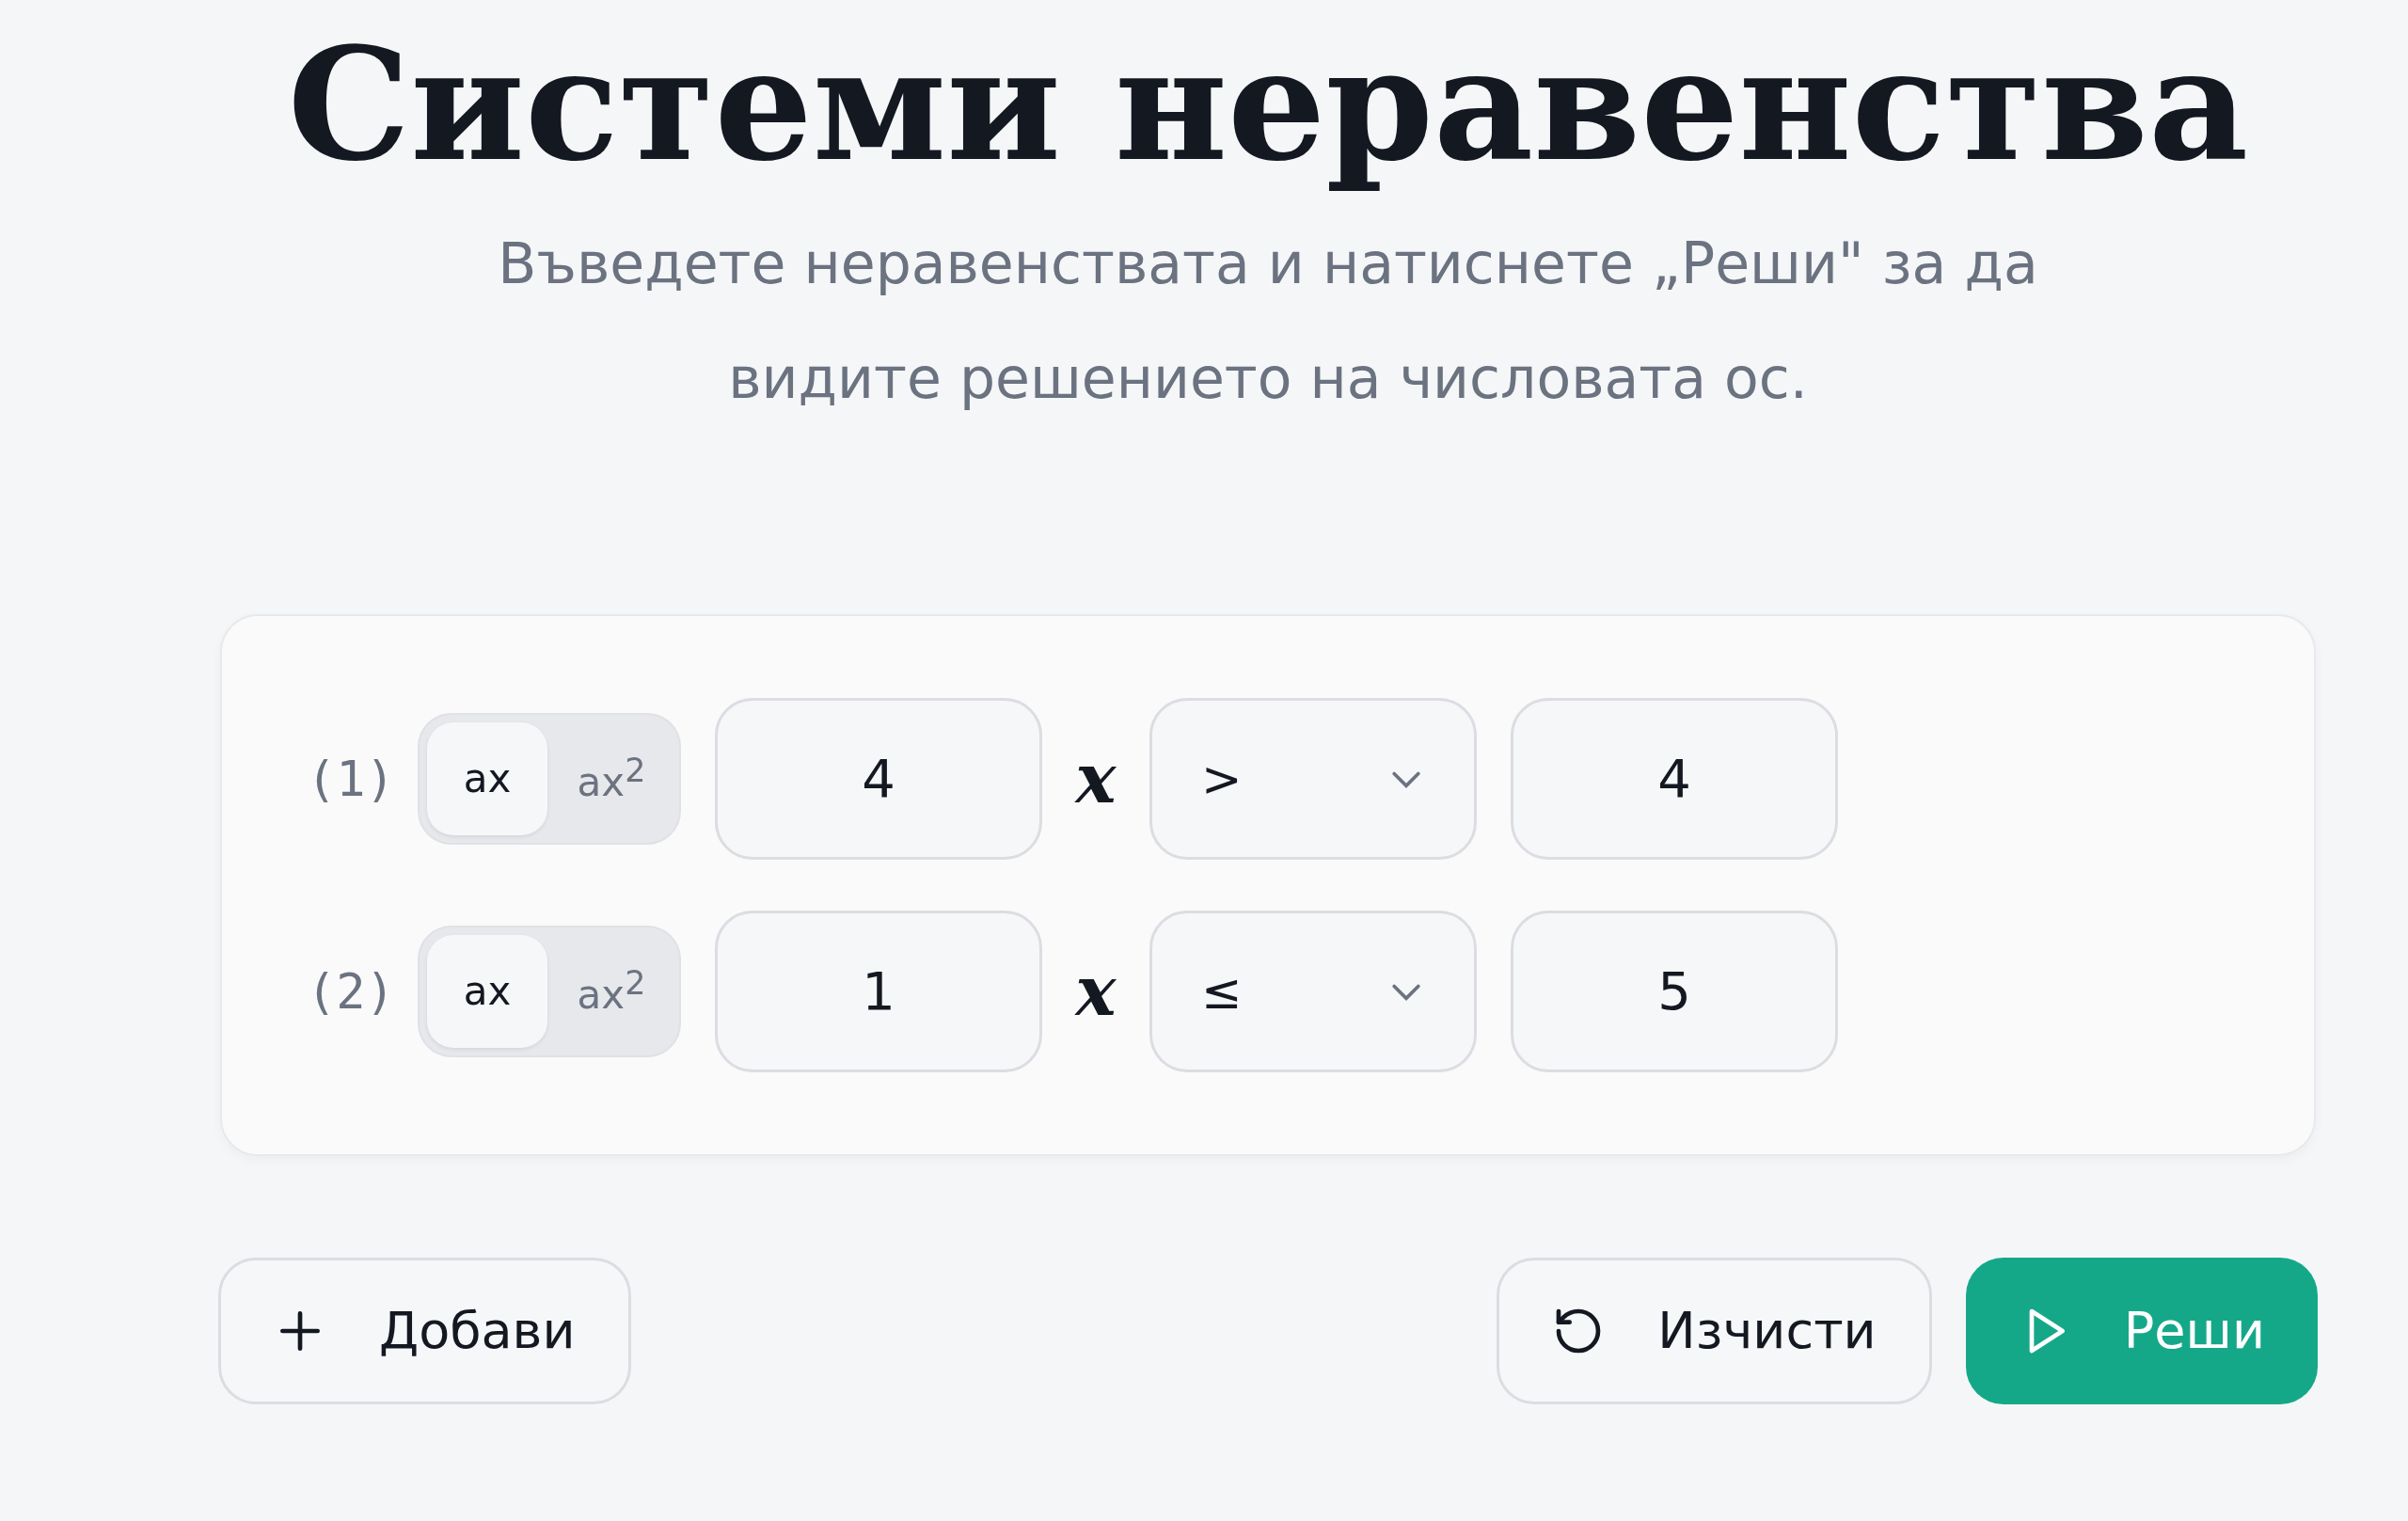 Image resolution: width=2408 pixels, height=1521 pixels. I want to click on row-index: (2), so click(352, 991).